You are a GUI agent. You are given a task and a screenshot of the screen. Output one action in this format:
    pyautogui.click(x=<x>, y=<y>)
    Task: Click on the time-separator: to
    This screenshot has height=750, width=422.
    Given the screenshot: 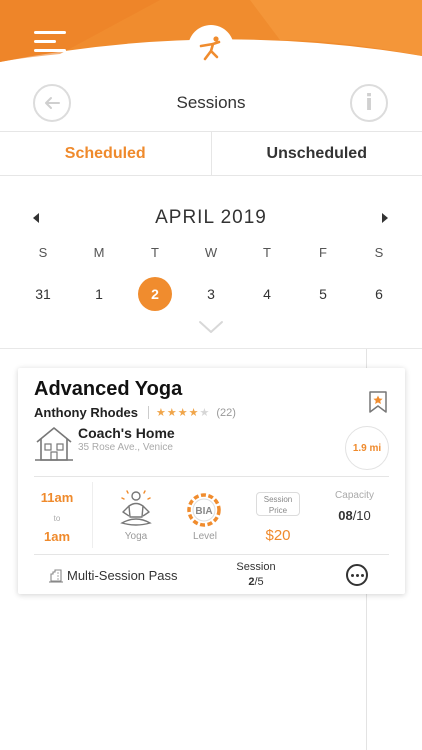 What is the action you would take?
    pyautogui.click(x=57, y=518)
    